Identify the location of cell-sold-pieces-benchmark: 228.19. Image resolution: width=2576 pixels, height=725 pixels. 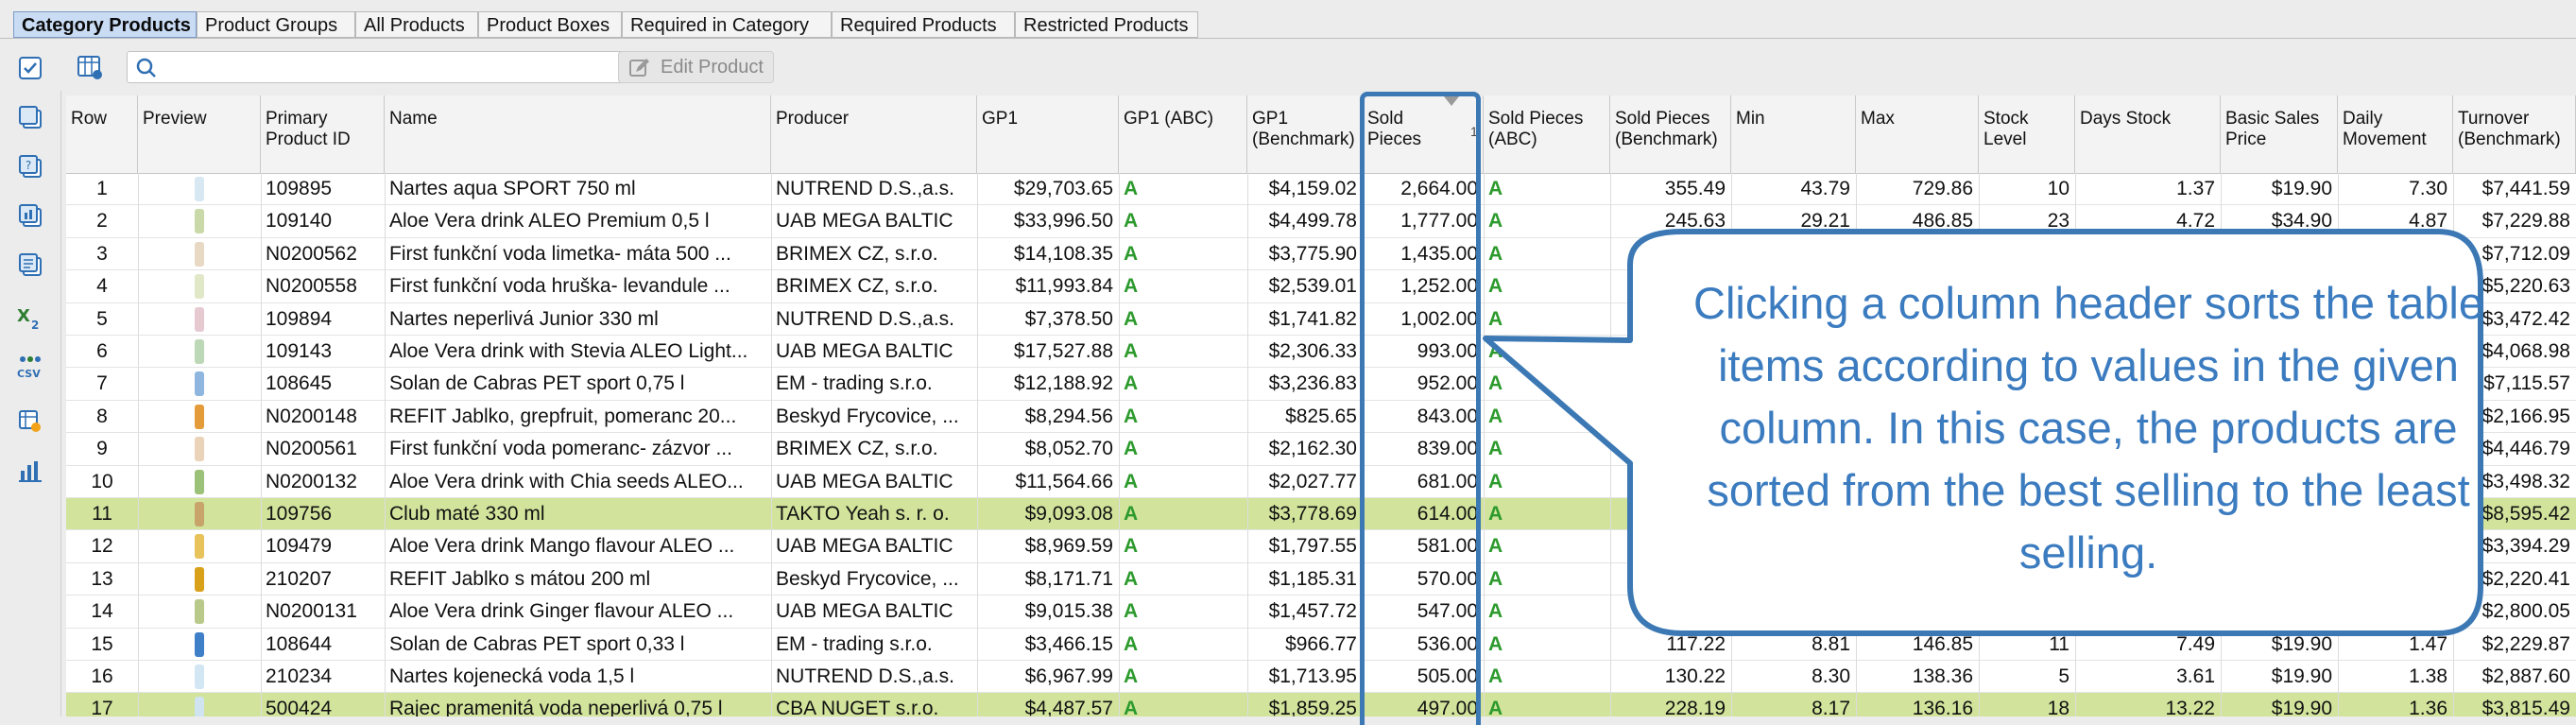
(1670, 704).